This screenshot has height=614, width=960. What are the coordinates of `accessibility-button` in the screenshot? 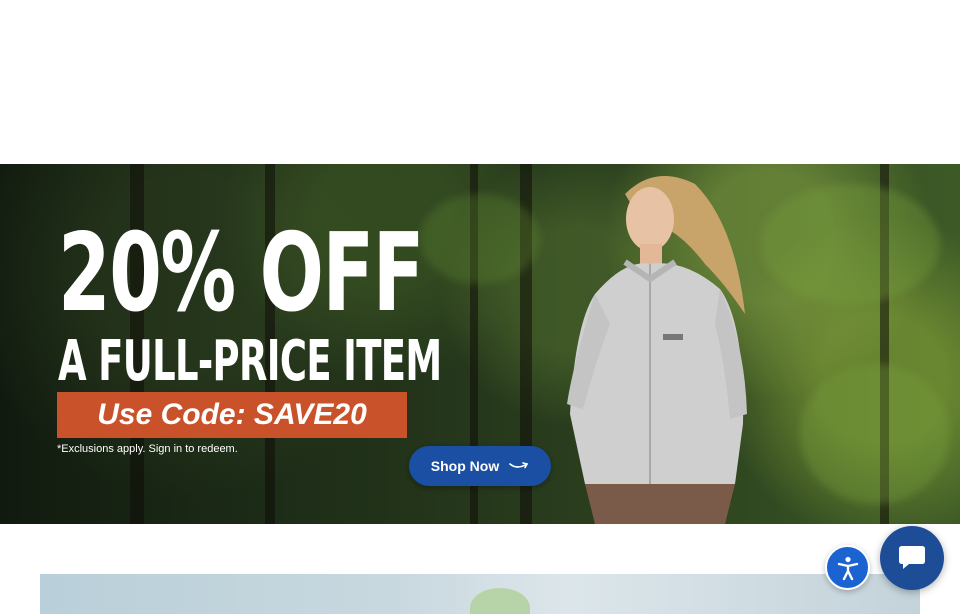 It's located at (847, 567).